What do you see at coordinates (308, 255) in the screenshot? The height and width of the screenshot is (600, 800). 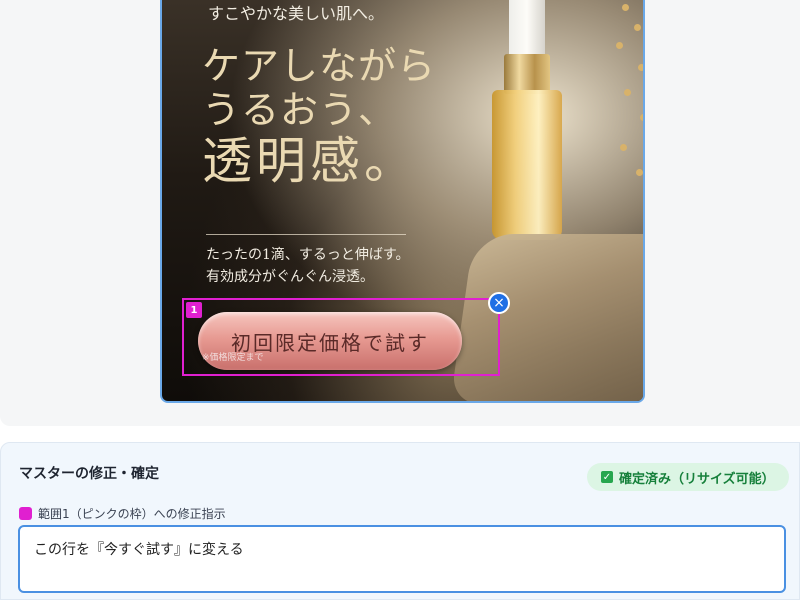 I see `ad-body-line-1: たったの1滴、するっと伸ばす。` at bounding box center [308, 255].